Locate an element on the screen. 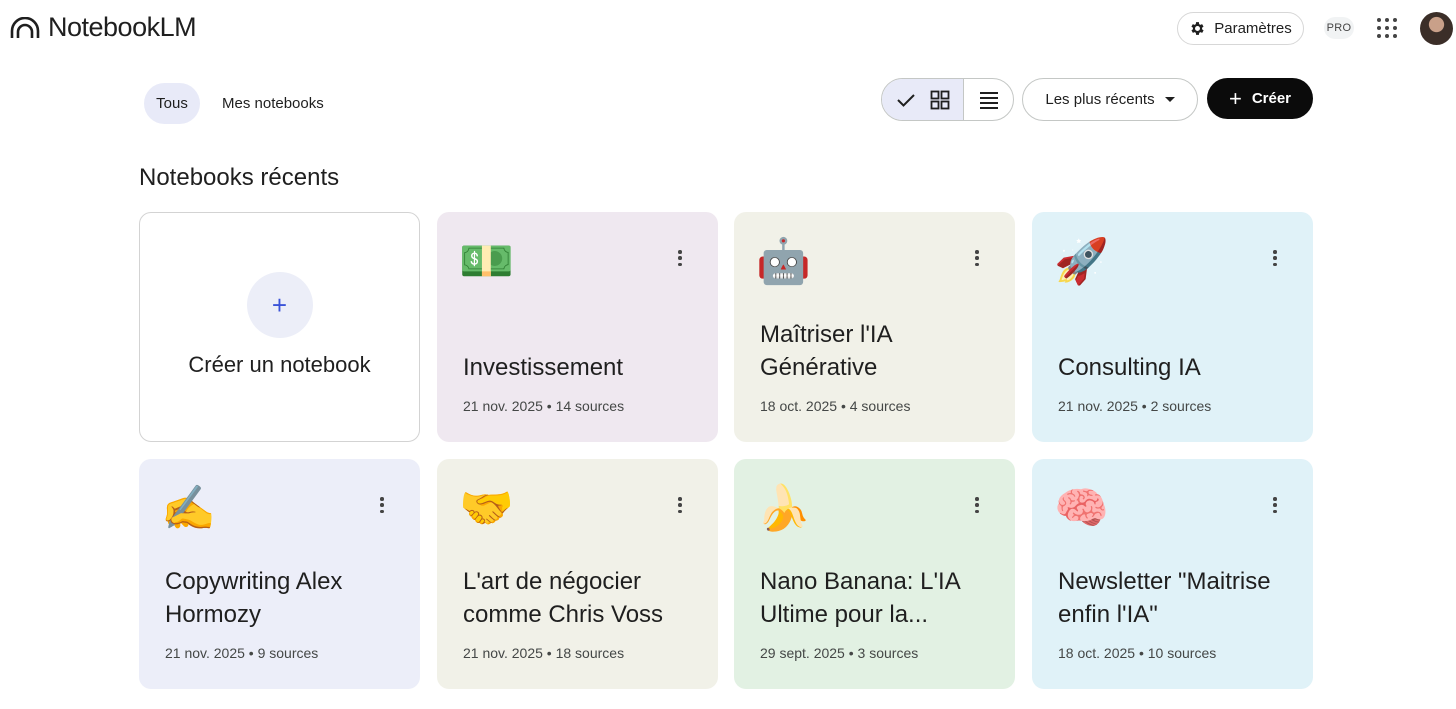 This screenshot has height=709, width=1456. create-notebook-label: Créer un notebook is located at coordinates (279, 364).